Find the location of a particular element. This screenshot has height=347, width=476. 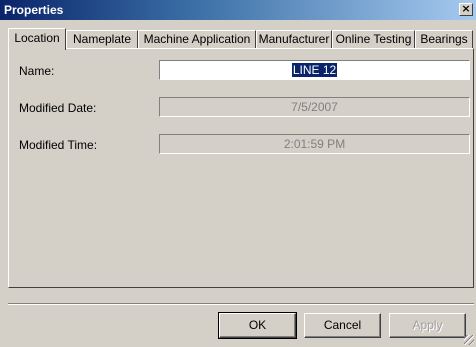

tab-online-testing: Online Testing is located at coordinates (373, 39).